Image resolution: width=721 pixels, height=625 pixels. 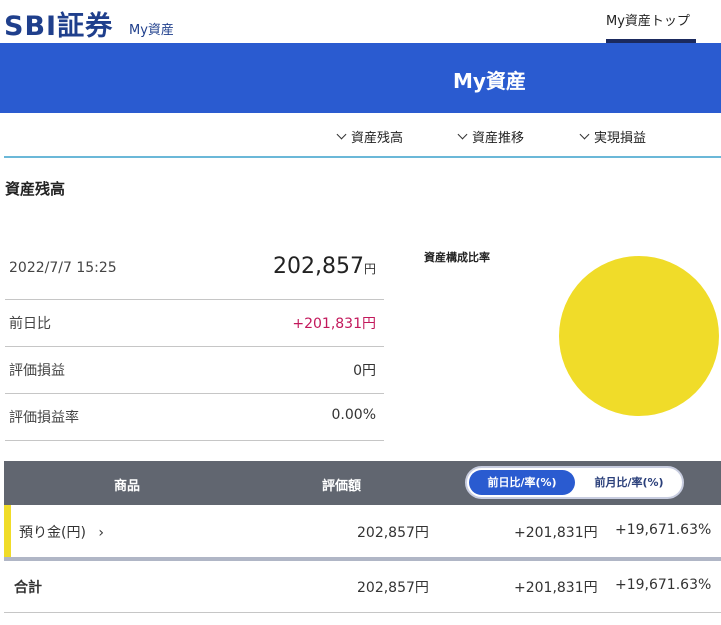 I want to click on row-rate: +19,671.63%, so click(x=663, y=530).